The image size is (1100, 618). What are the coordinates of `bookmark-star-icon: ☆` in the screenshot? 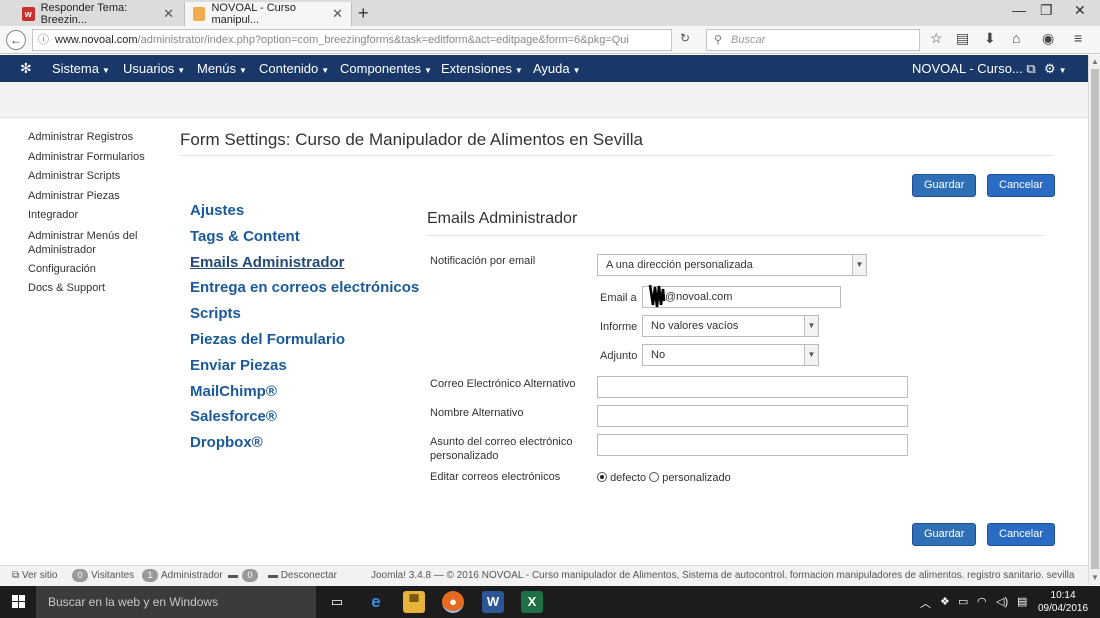 It's located at (936, 38).